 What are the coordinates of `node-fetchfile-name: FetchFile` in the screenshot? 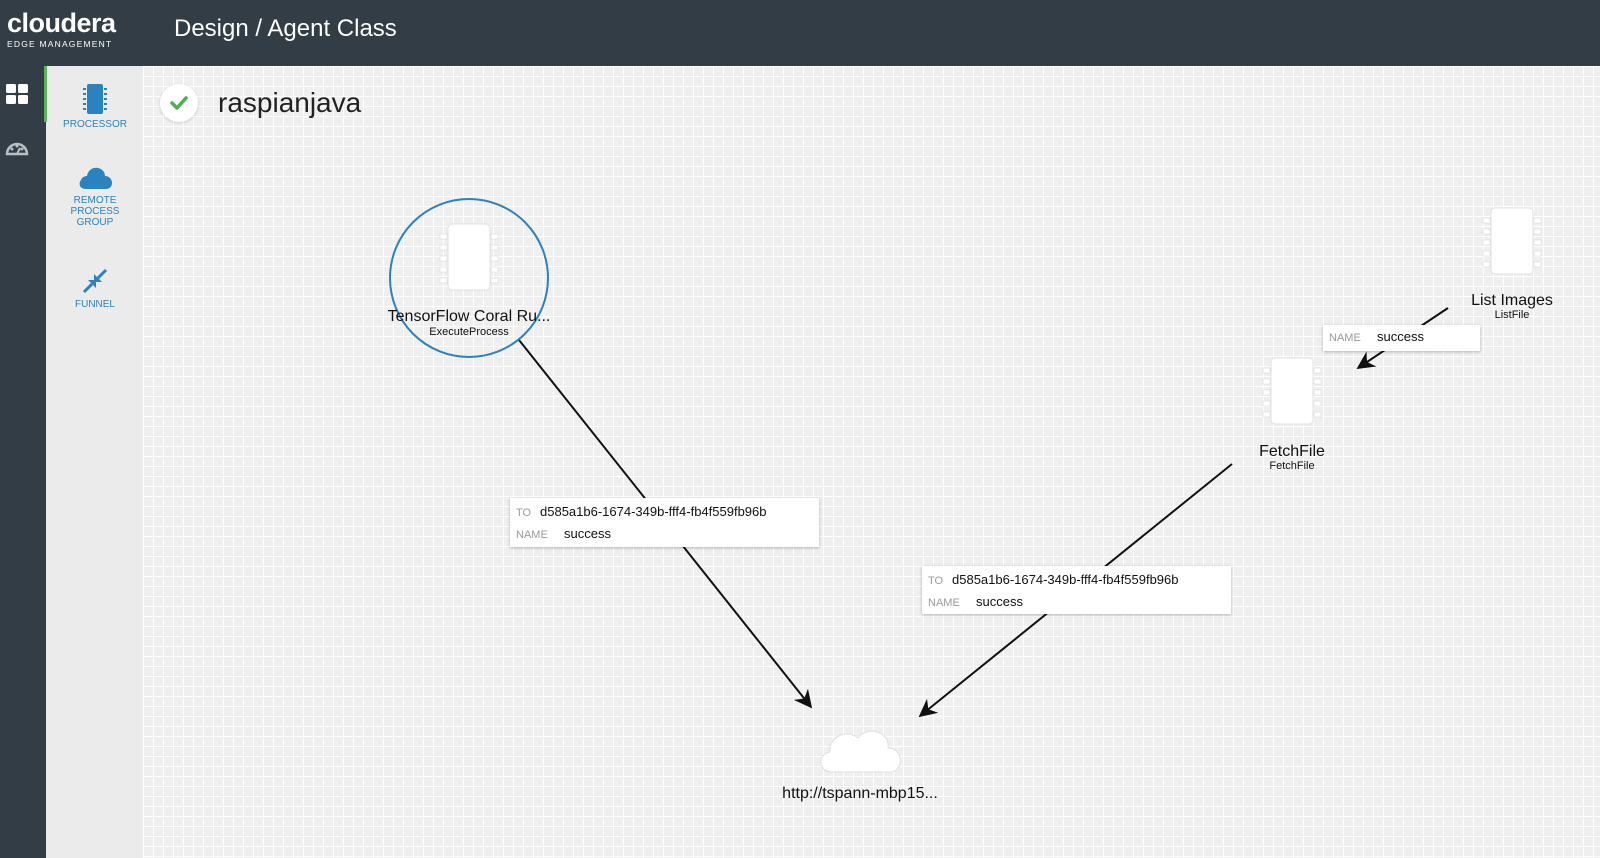 It's located at (1292, 451).